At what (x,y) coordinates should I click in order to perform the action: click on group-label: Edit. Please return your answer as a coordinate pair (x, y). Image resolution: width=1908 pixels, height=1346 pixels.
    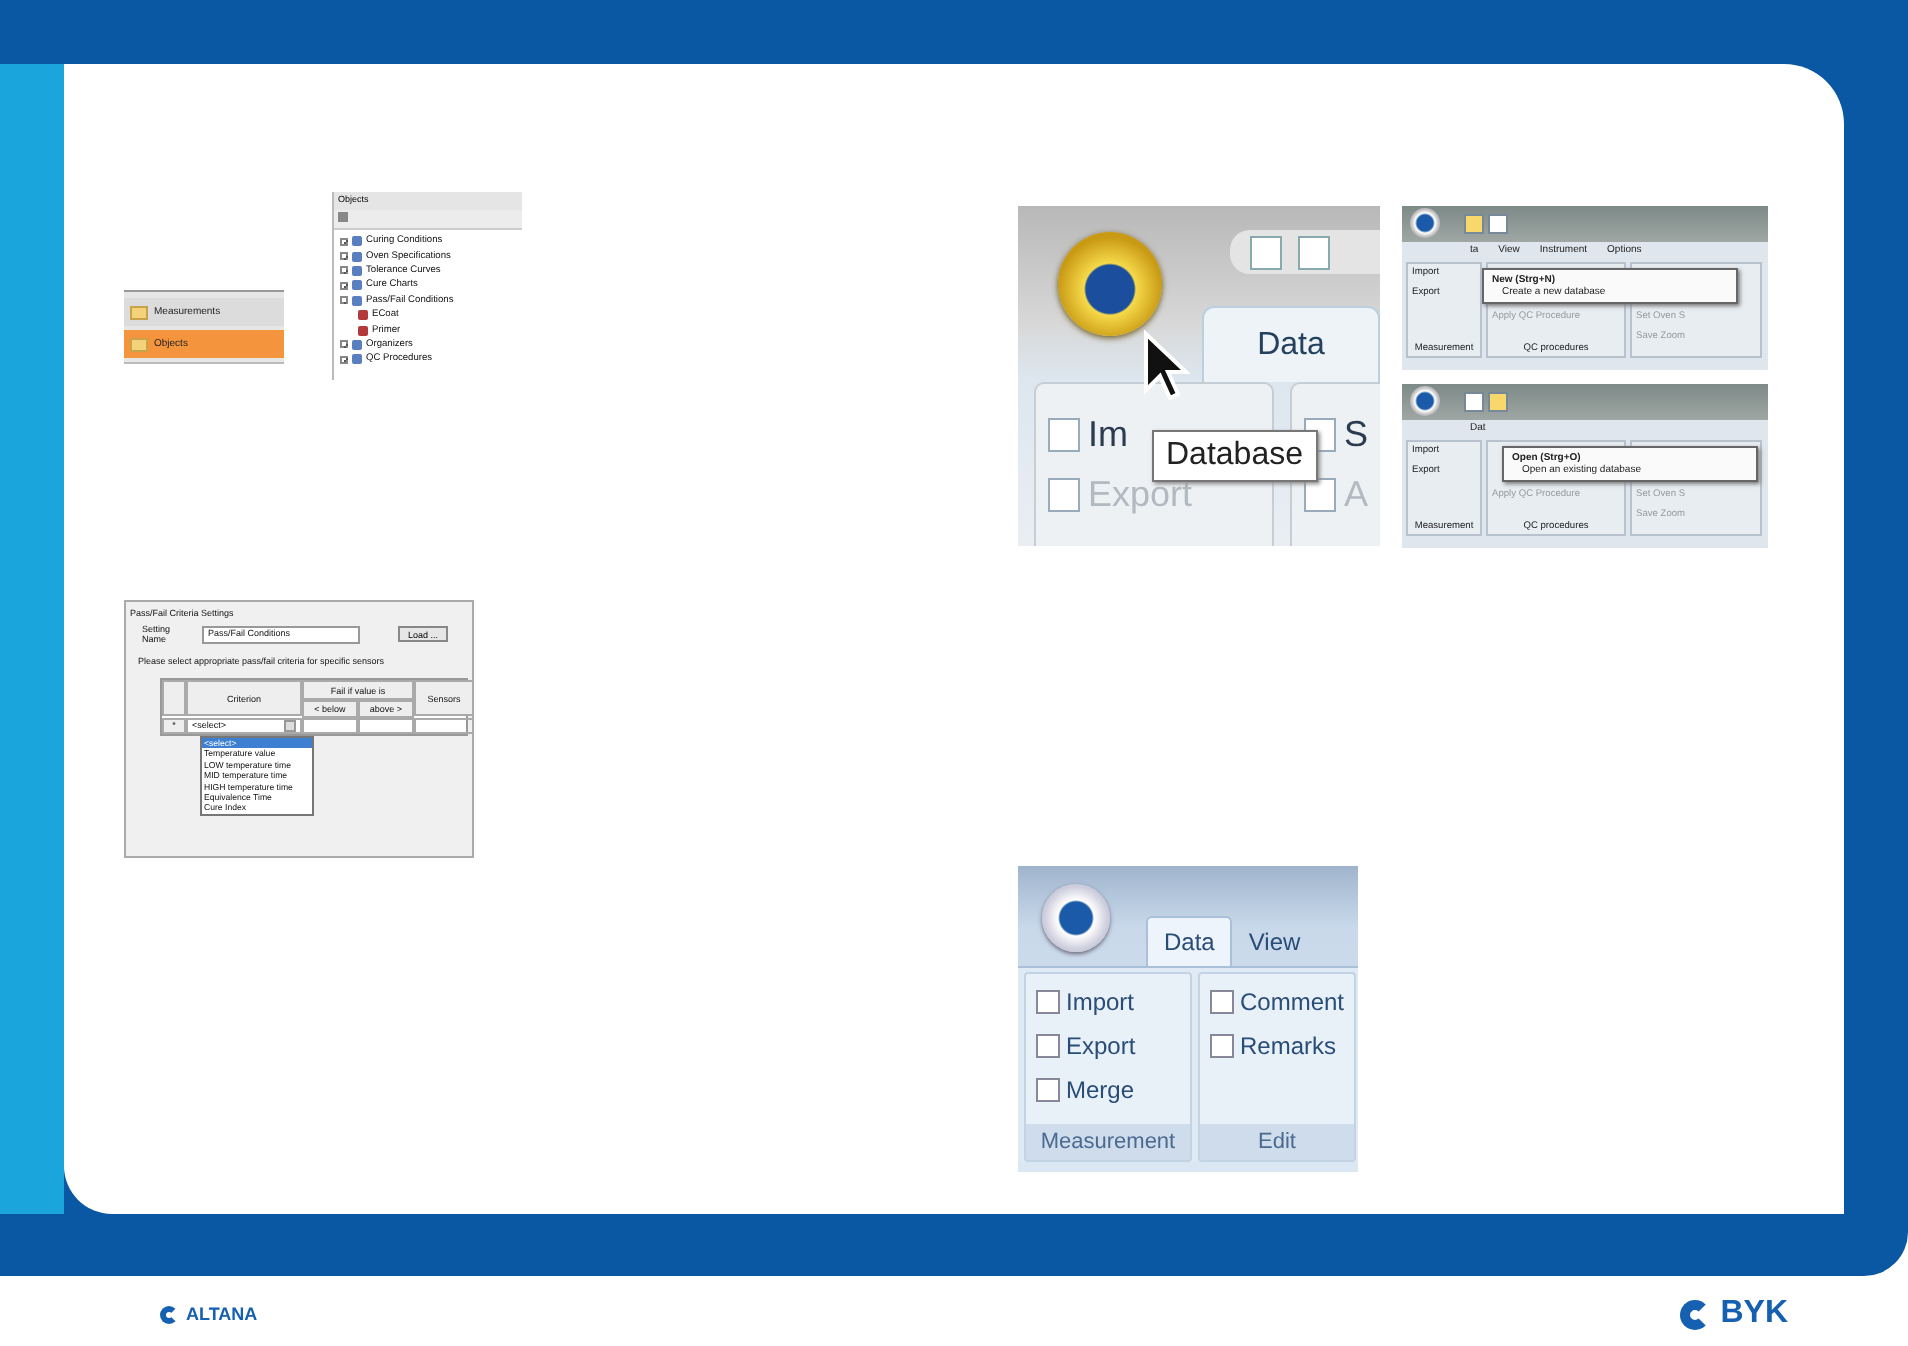
    Looking at the image, I should click on (1277, 1142).